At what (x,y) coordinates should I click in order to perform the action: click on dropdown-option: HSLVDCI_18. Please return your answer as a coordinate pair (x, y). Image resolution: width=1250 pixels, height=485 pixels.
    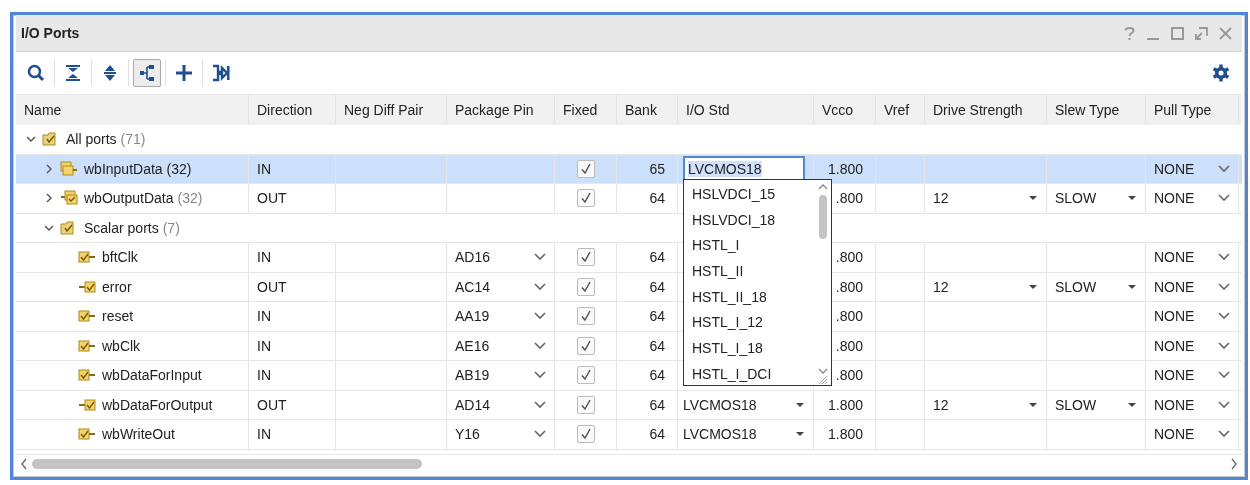
    Looking at the image, I should click on (749, 219).